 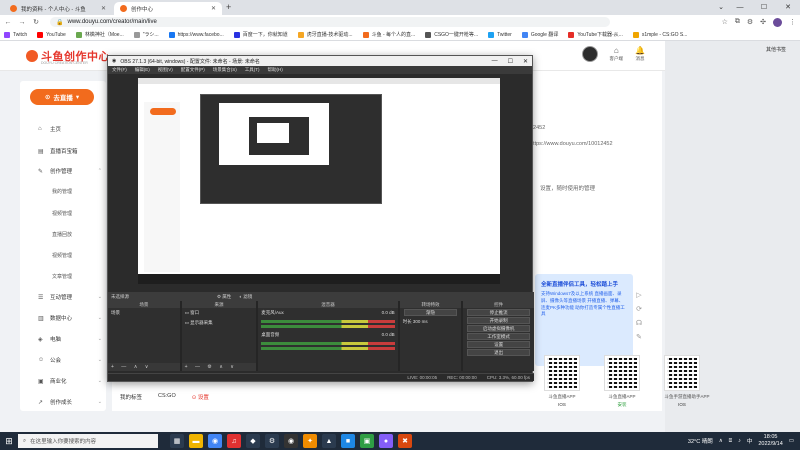 What do you see at coordinates (168, 8) in the screenshot?
I see `browser-tab-creator: 创作中心 ✕` at bounding box center [168, 8].